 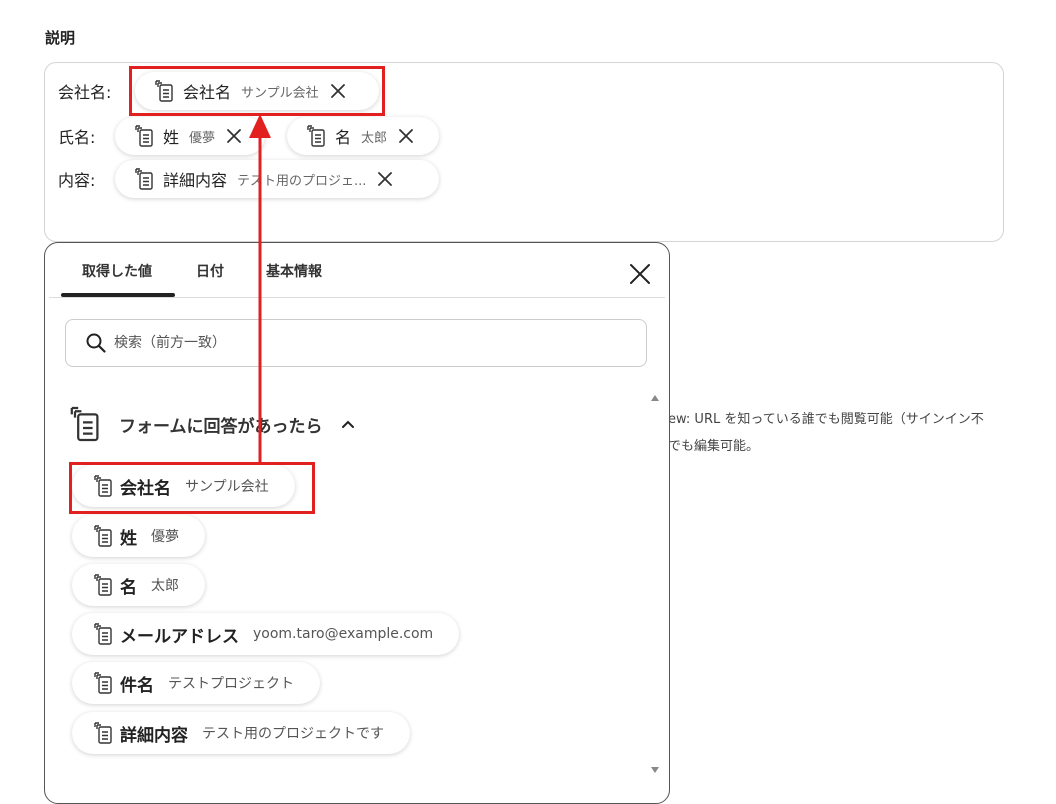 What do you see at coordinates (145, 488) in the screenshot?
I see `option-name: 会社名` at bounding box center [145, 488].